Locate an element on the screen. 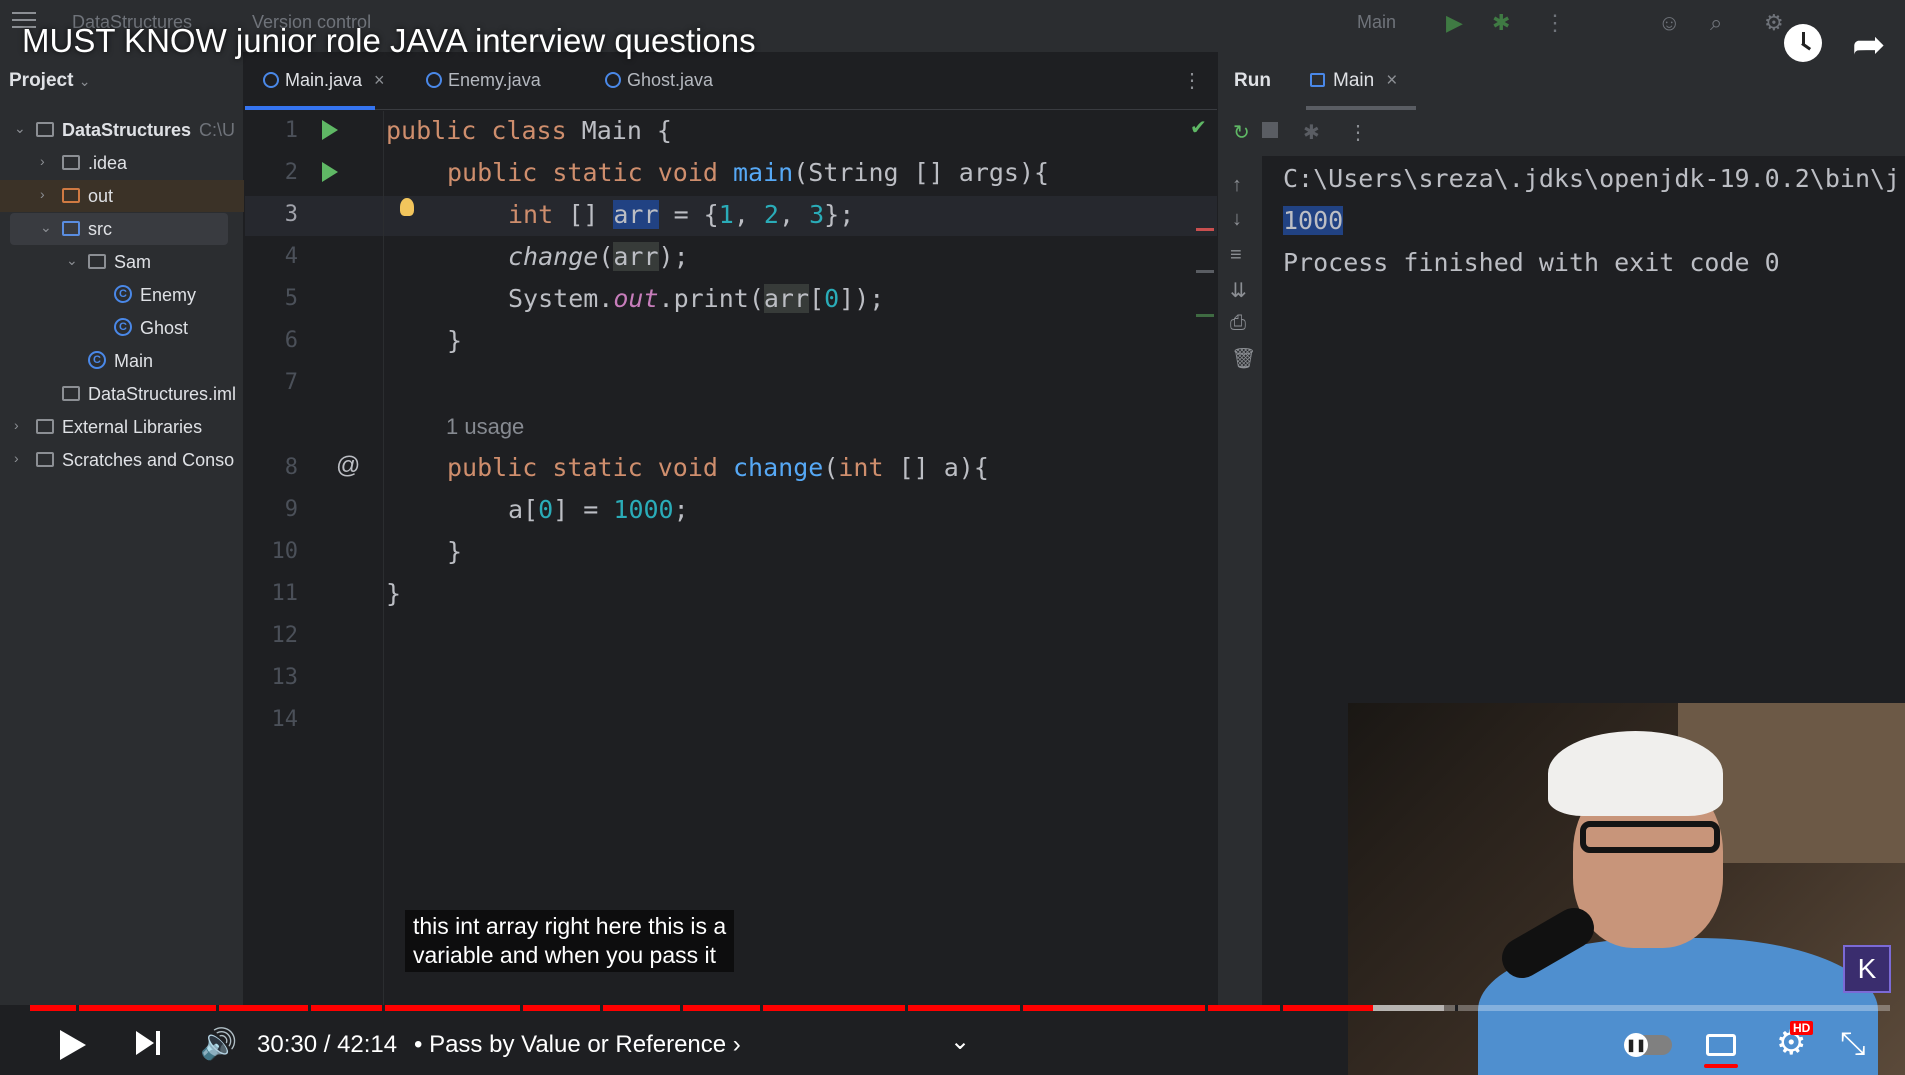 Image resolution: width=1905 pixels, height=1075 pixels. rerun-icon: ↻ is located at coordinates (1241, 132).